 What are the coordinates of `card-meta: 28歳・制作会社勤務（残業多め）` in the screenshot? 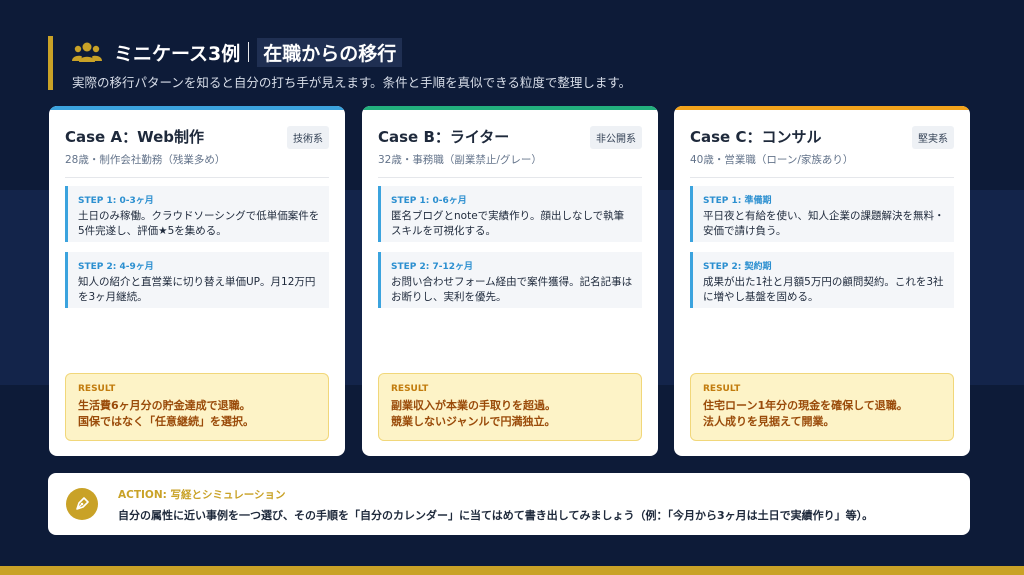 It's located at (145, 160).